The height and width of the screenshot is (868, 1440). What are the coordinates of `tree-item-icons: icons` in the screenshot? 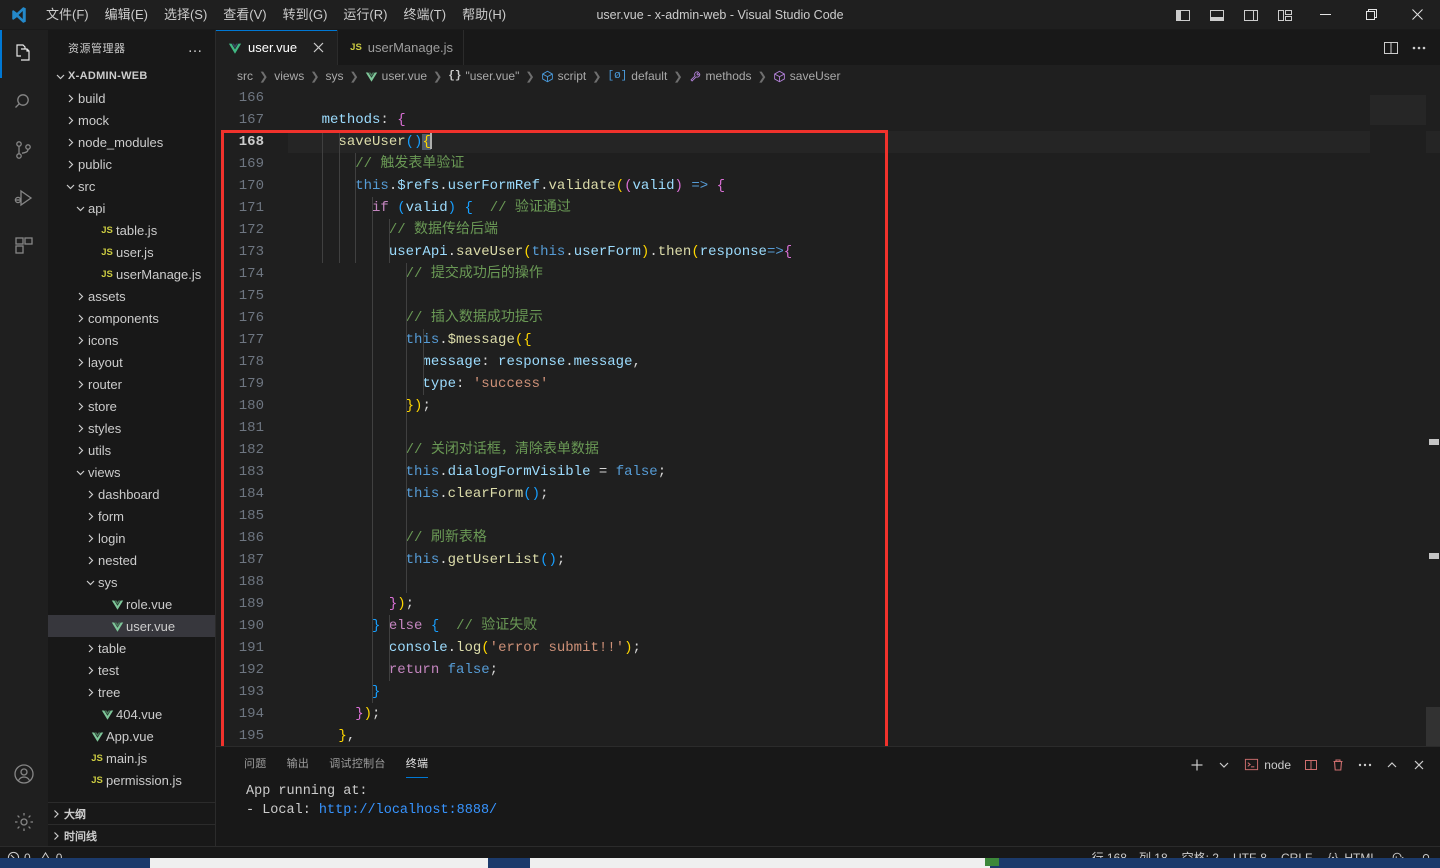 It's located at (131, 340).